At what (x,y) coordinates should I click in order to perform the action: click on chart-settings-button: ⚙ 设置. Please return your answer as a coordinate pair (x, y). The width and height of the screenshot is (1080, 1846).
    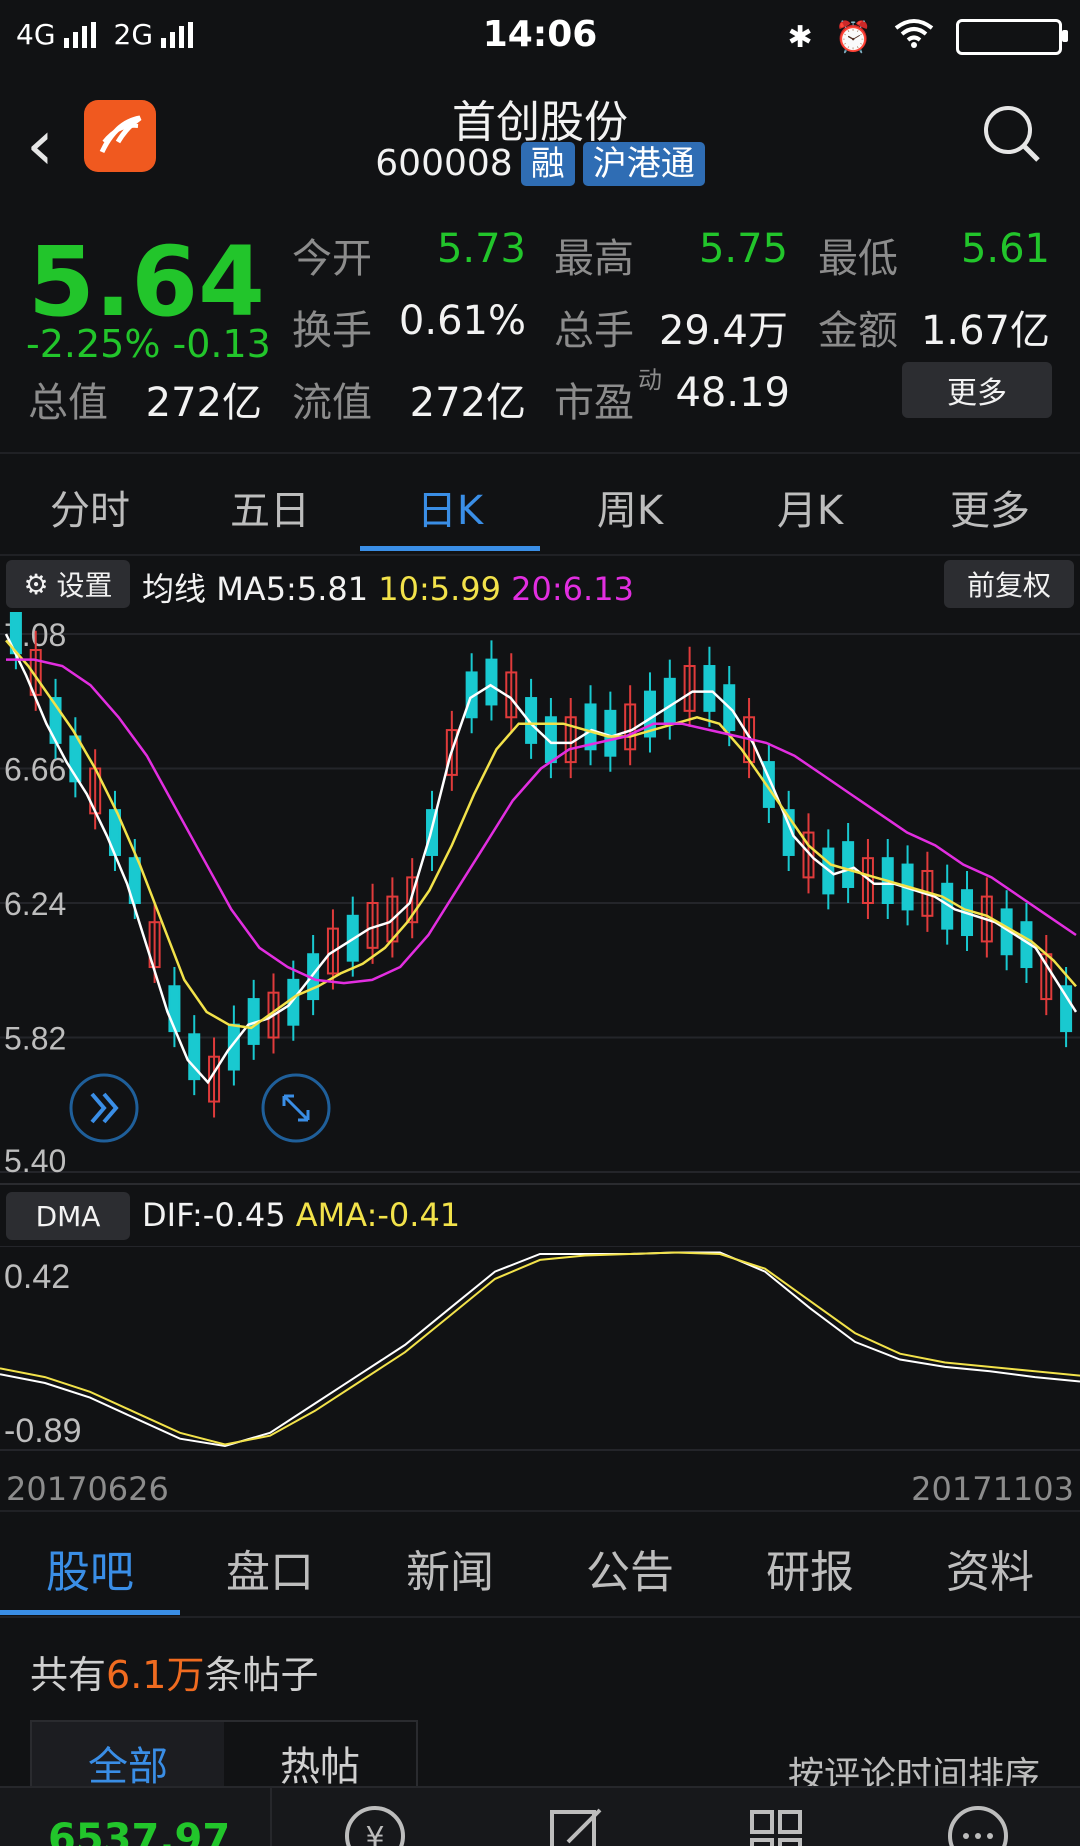
    Looking at the image, I should click on (68, 584).